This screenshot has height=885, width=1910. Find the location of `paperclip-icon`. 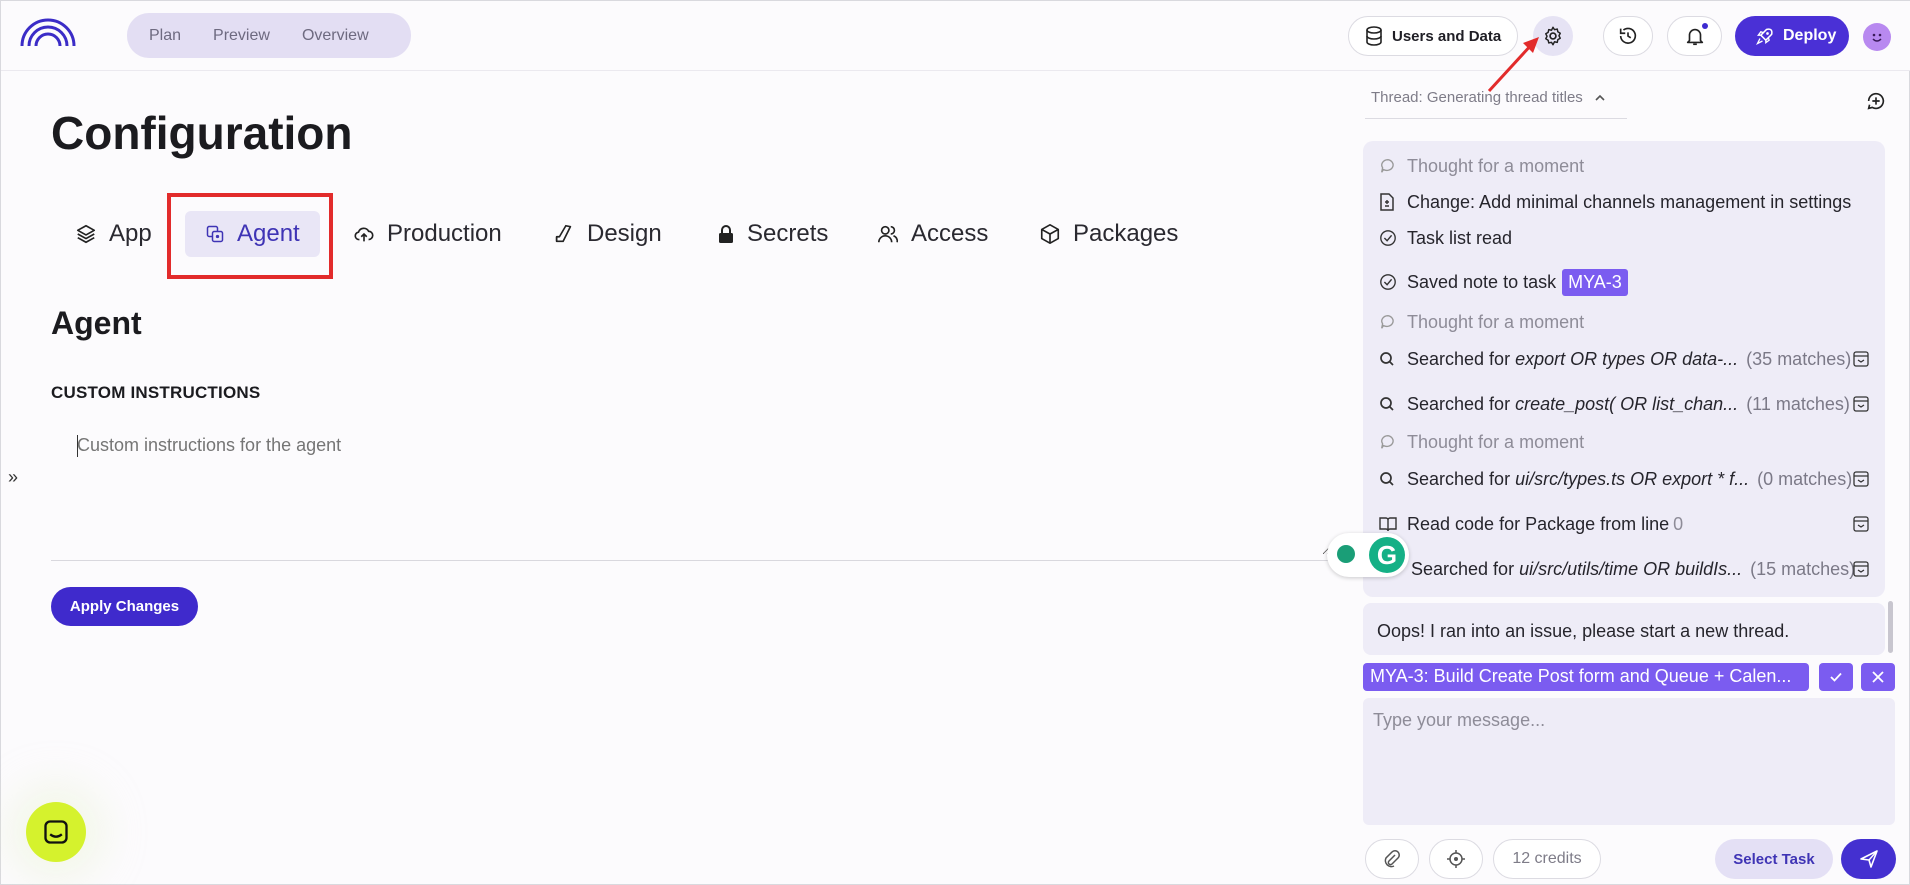

paperclip-icon is located at coordinates (1392, 859).